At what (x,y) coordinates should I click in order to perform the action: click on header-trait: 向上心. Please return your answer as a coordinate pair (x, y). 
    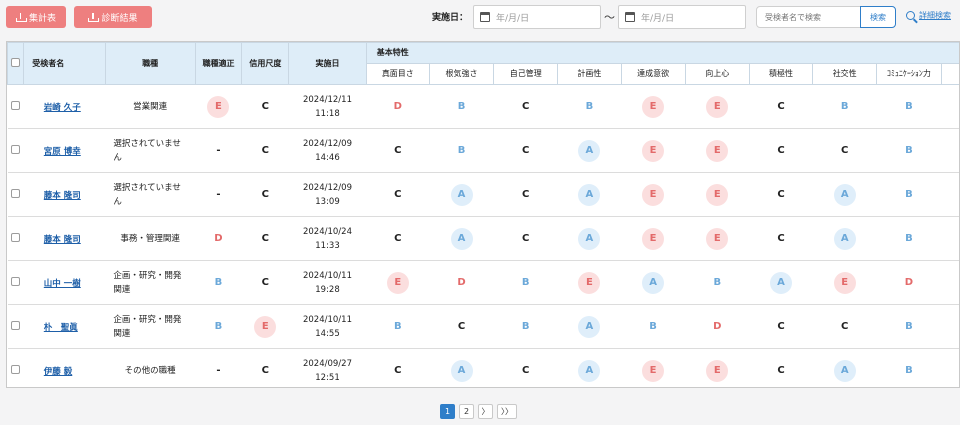
    Looking at the image, I should click on (717, 74).